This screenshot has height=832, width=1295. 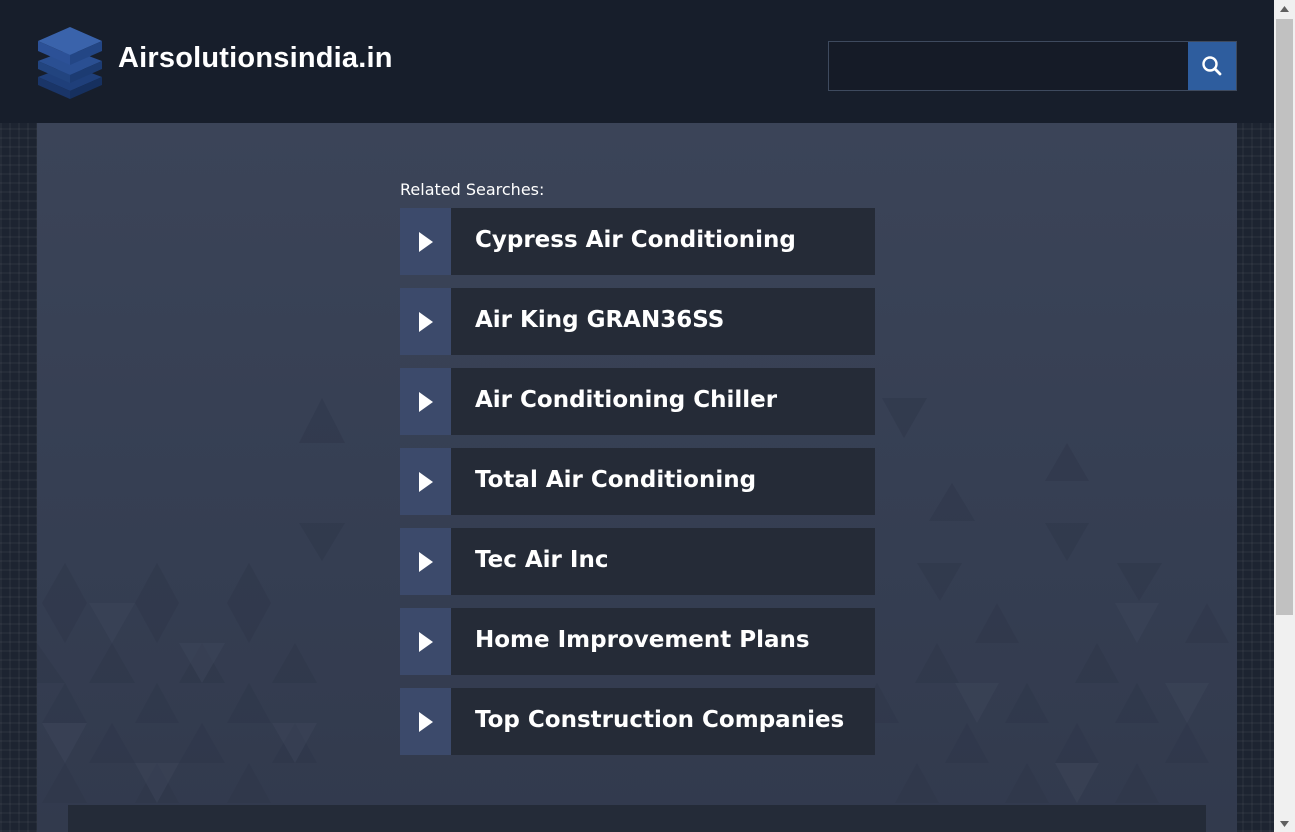 What do you see at coordinates (663, 641) in the screenshot?
I see `related-search-label: Home Improvement Plans` at bounding box center [663, 641].